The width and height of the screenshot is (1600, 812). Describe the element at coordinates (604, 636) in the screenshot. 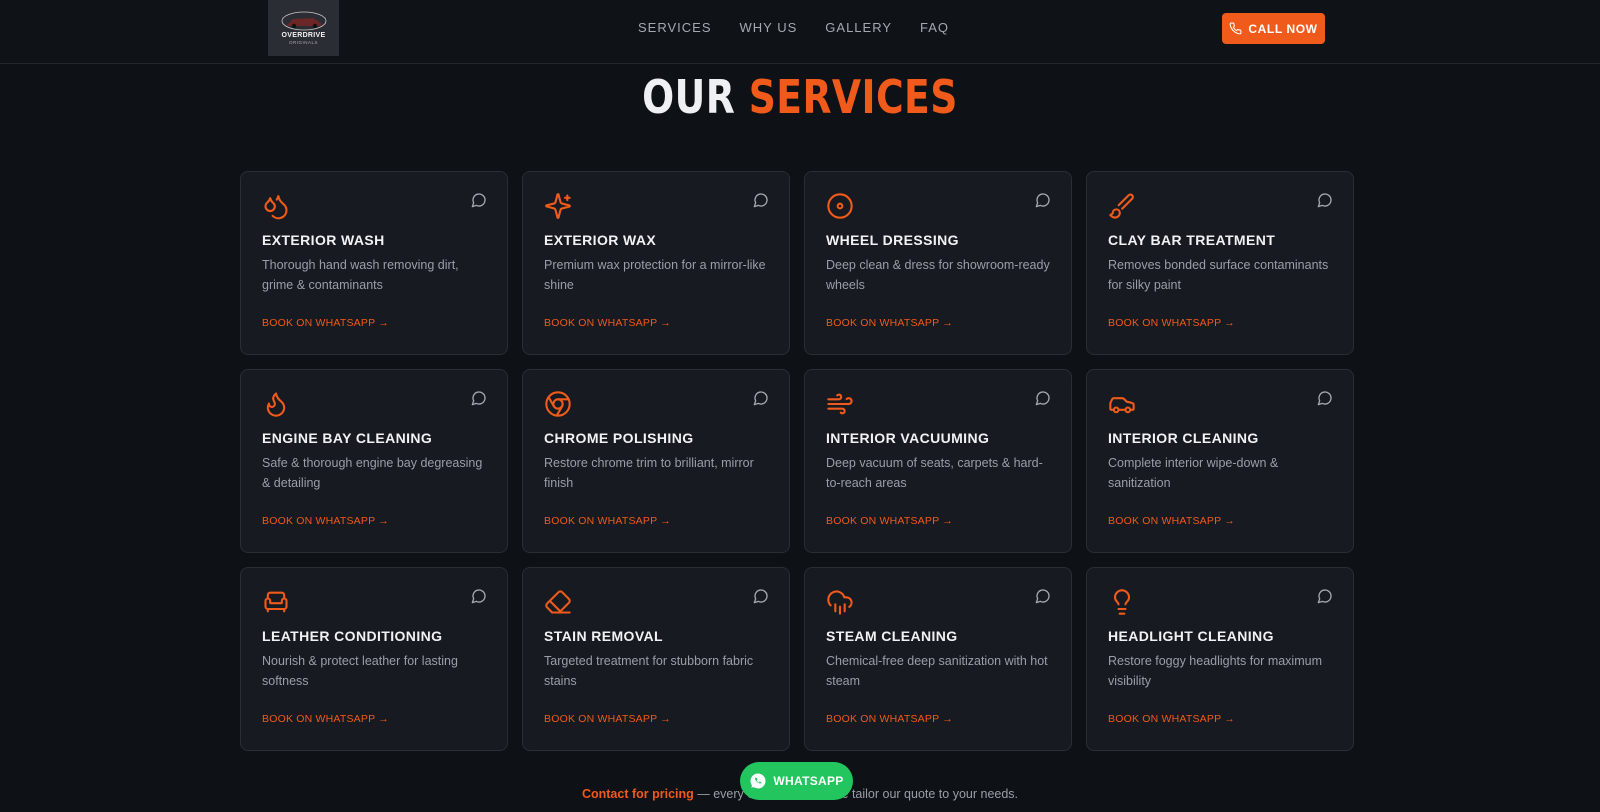

I see `service-title: STAIN REMOVAL` at that location.